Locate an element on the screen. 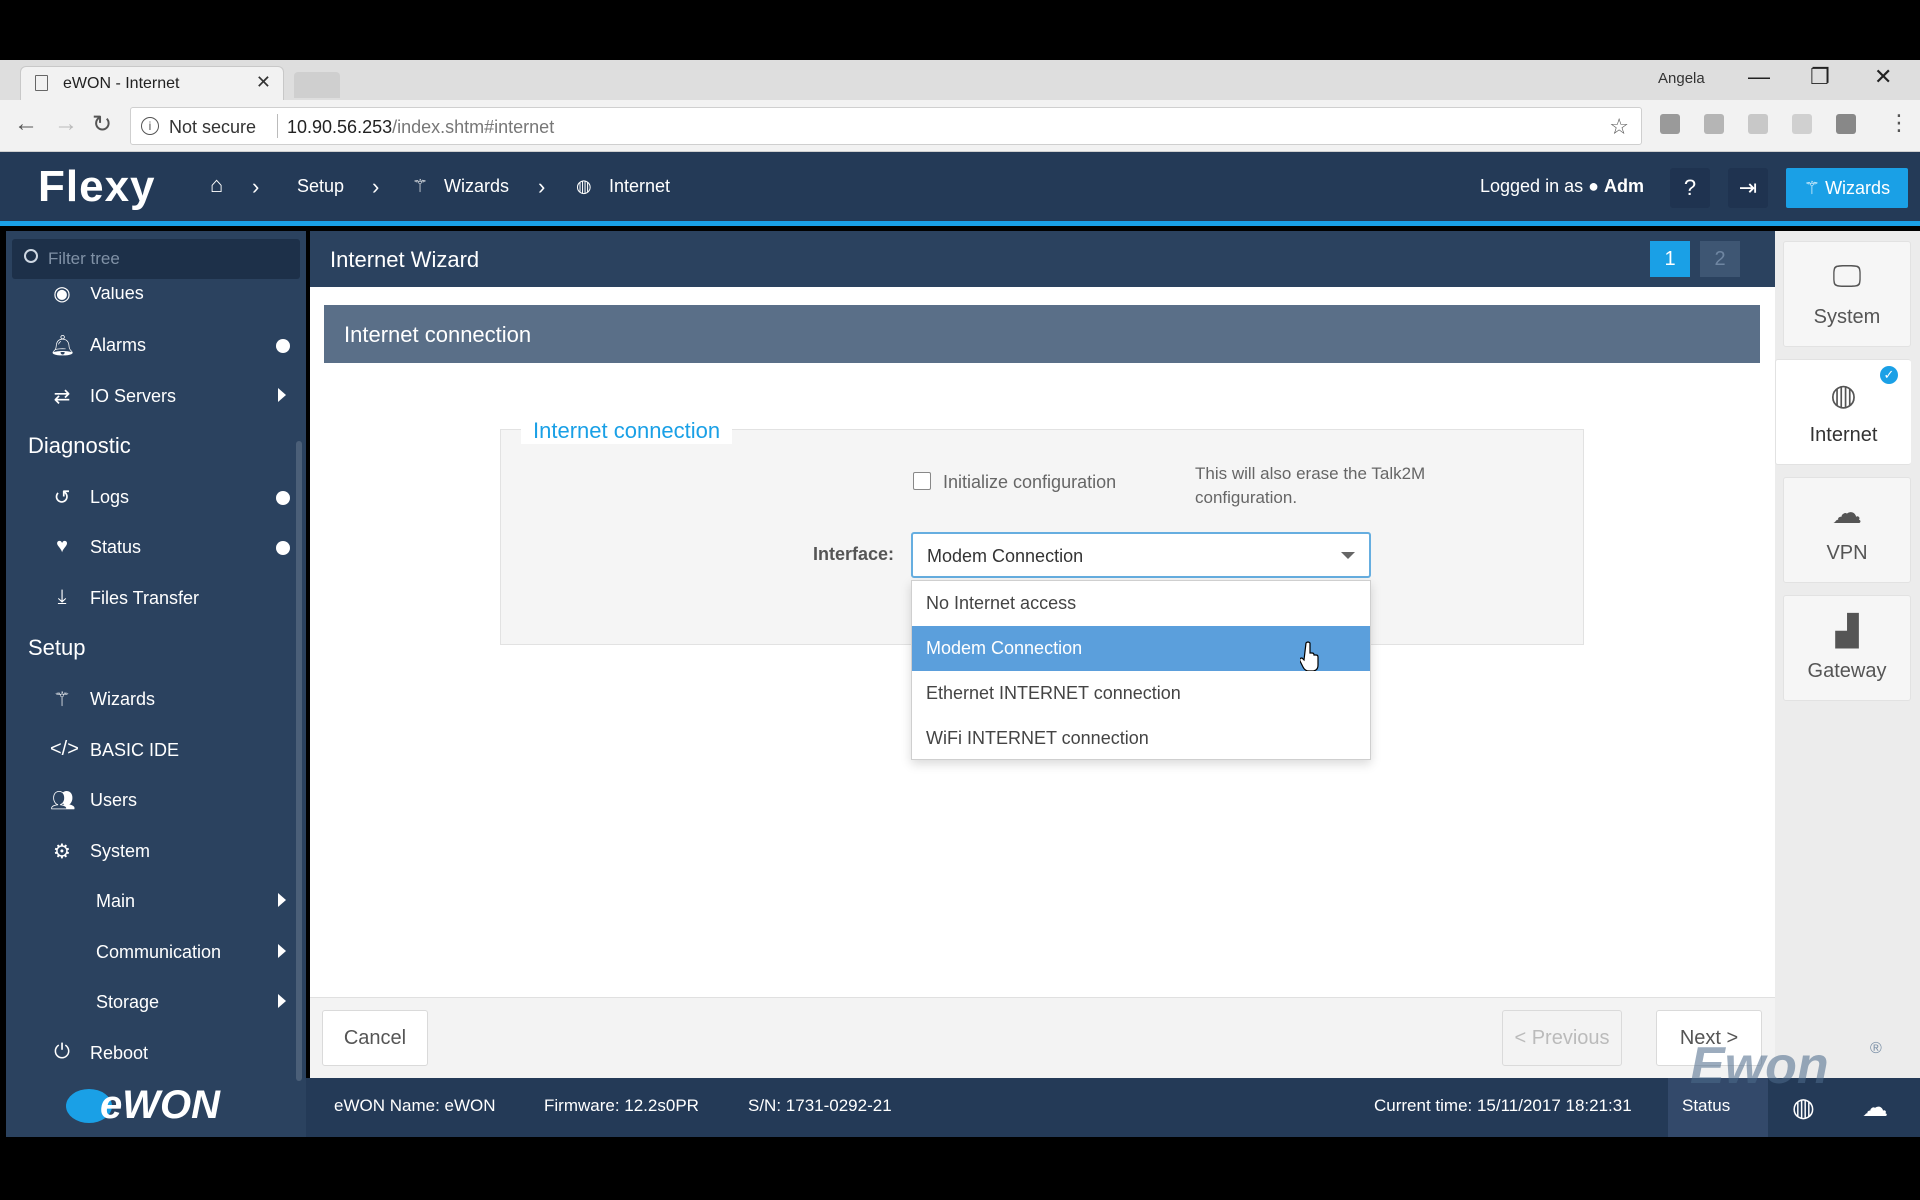 The height and width of the screenshot is (1200, 1920). rail-item-label: Gateway is located at coordinates (1847, 671).